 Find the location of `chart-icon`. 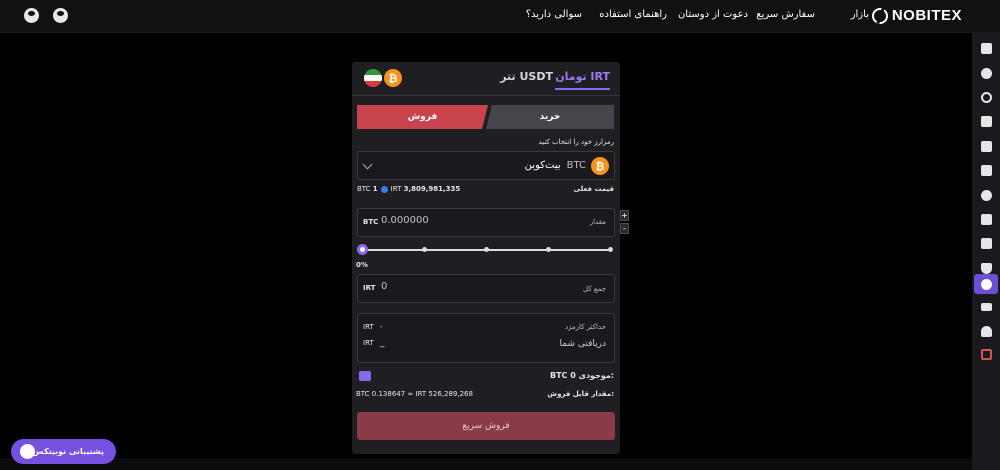

chart-icon is located at coordinates (986, 146).